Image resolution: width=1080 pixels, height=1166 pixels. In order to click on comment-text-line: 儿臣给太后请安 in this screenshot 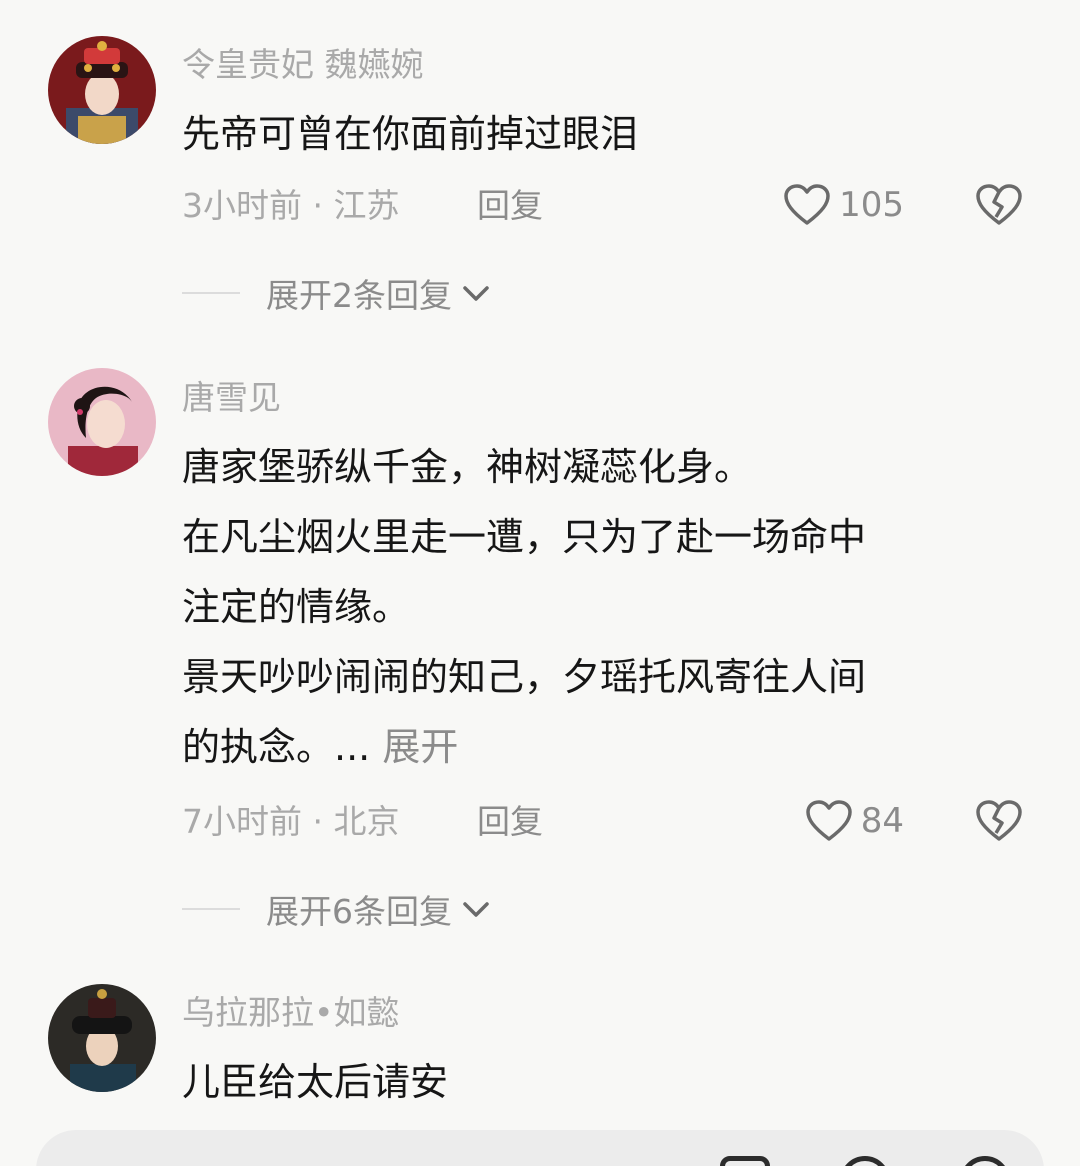, I will do `click(315, 1082)`.